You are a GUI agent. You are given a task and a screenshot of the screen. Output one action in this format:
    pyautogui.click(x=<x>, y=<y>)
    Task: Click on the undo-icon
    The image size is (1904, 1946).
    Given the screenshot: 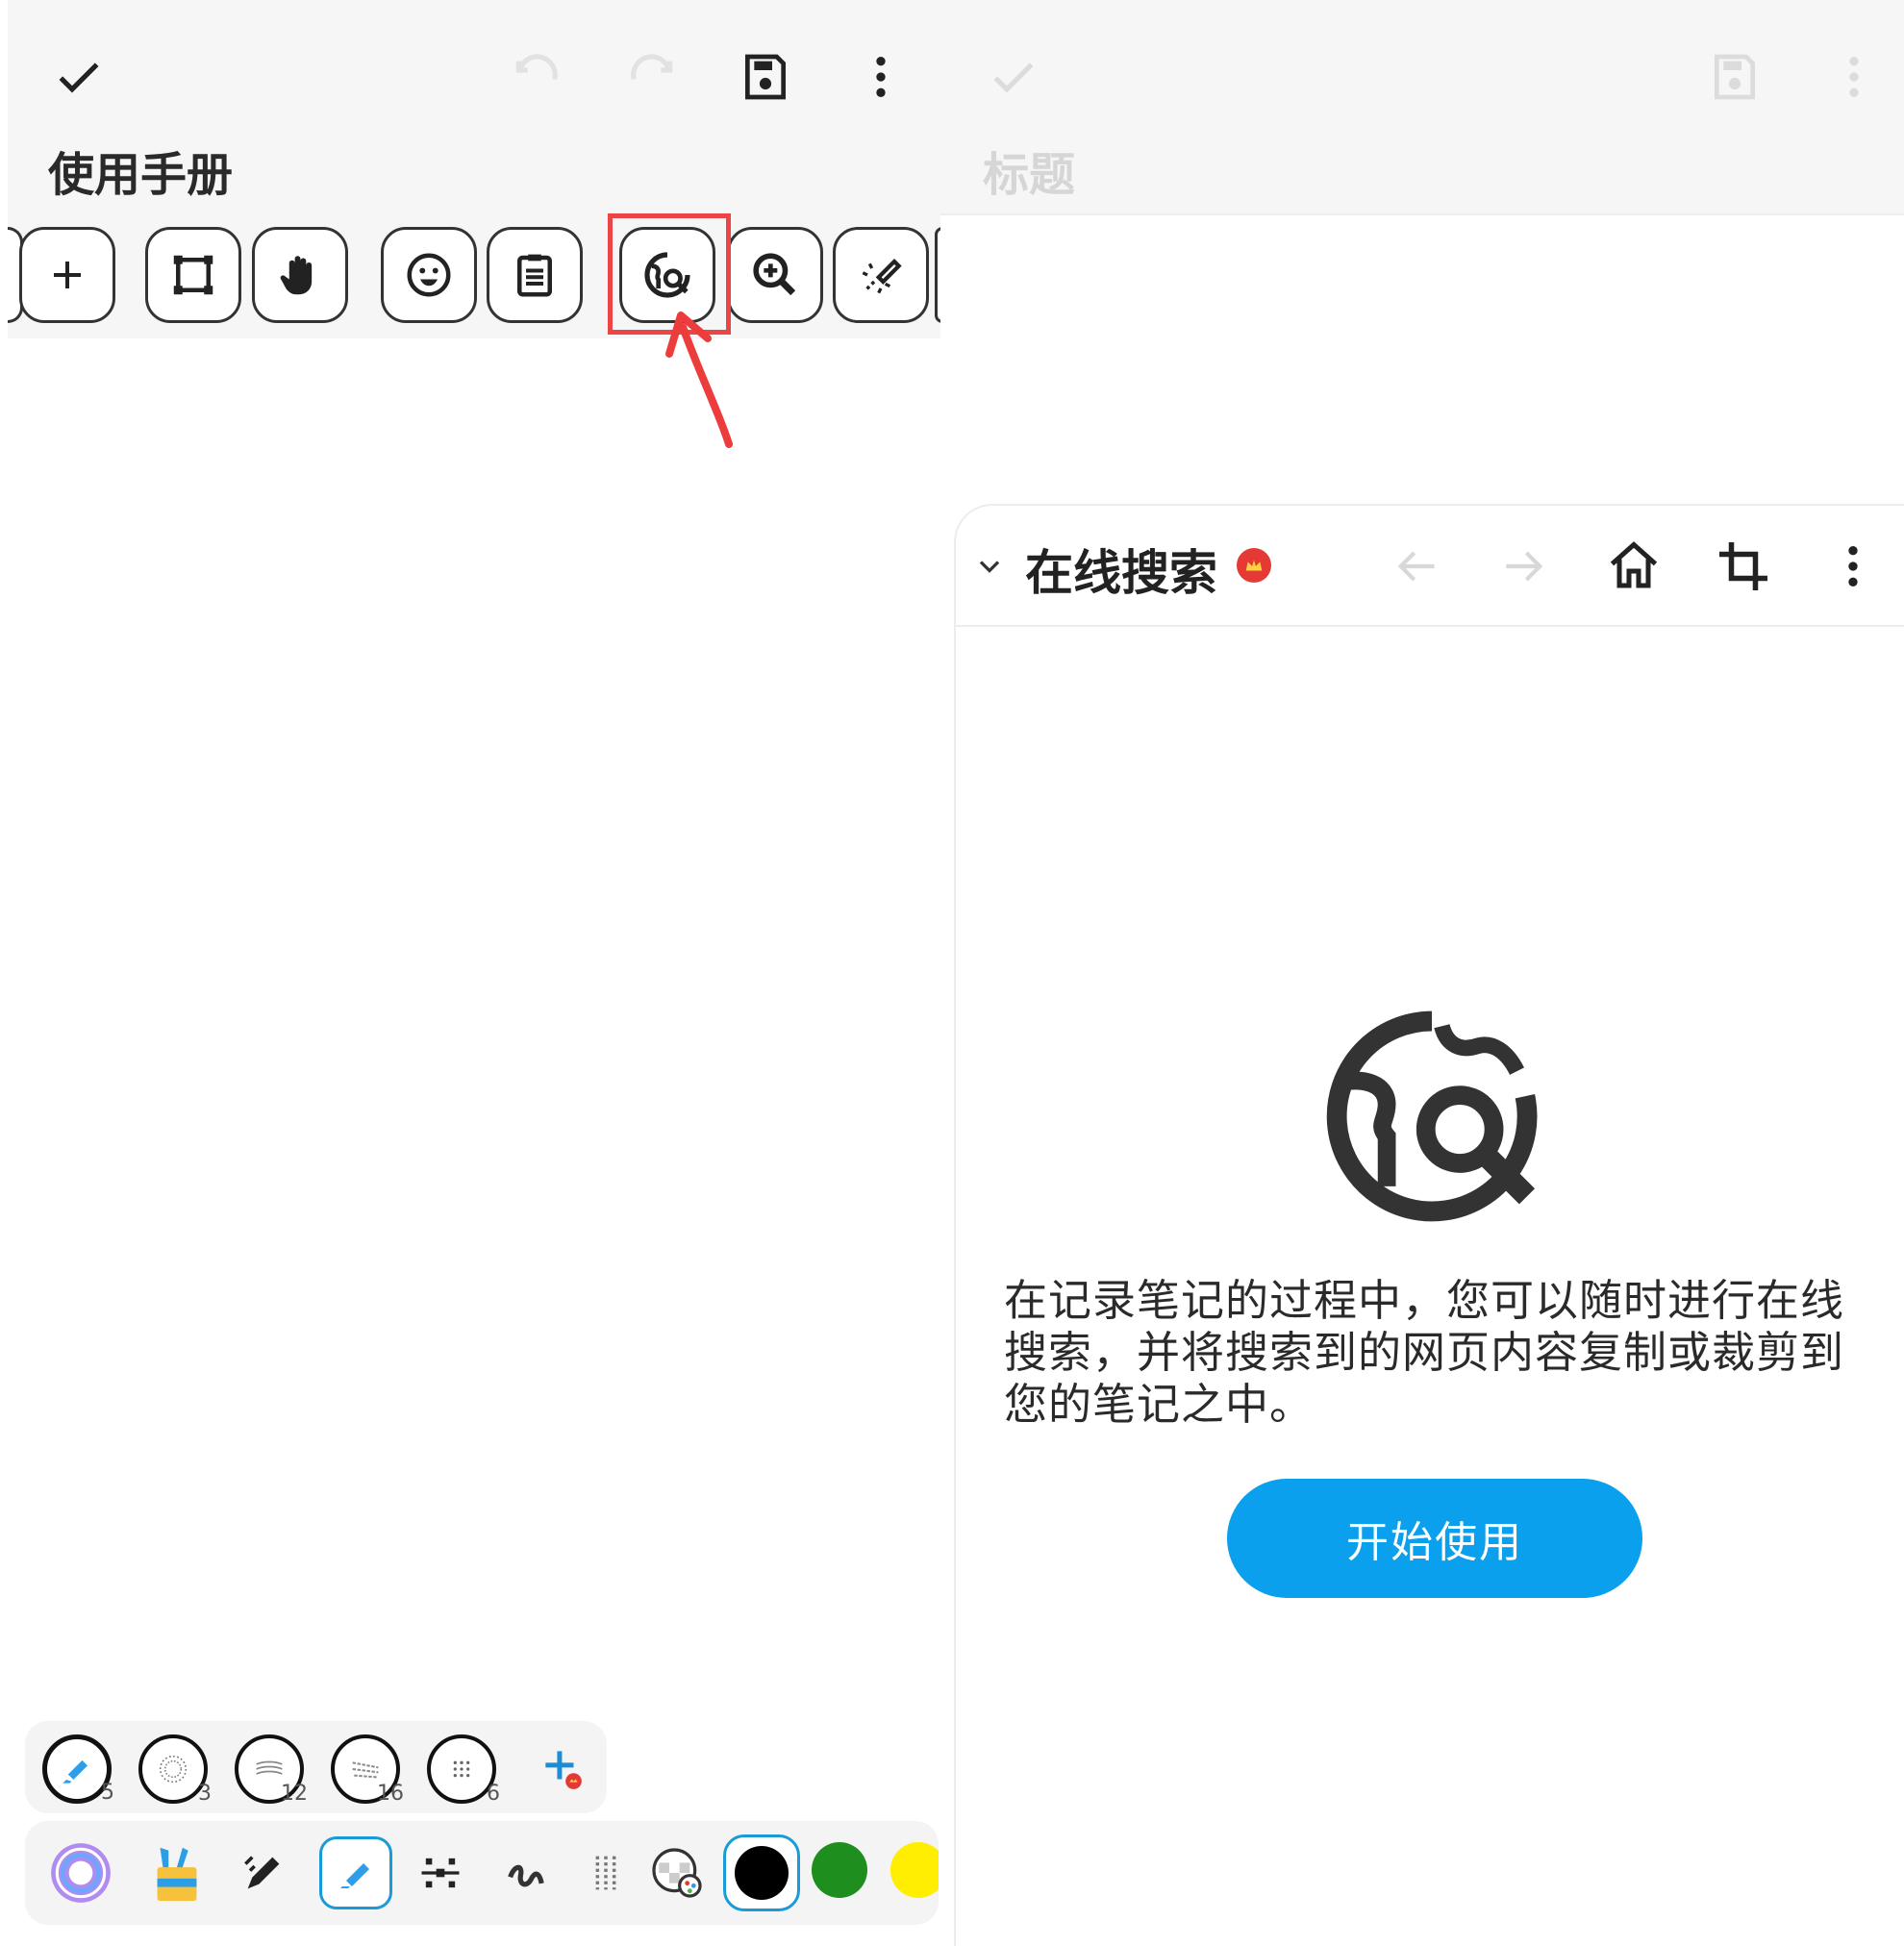 What is the action you would take?
    pyautogui.click(x=536, y=77)
    